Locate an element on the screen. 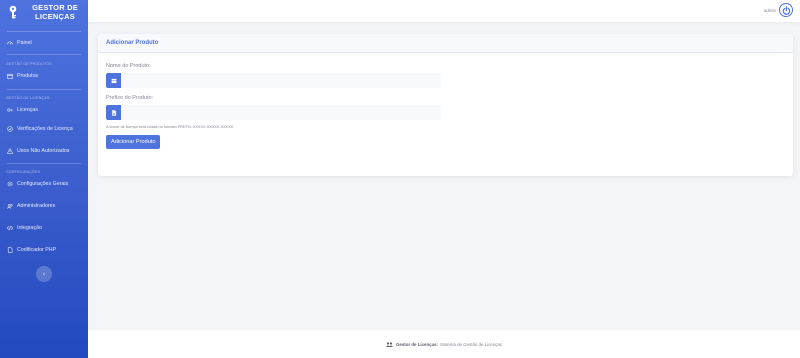  sidebar-item-administradores: Administradores is located at coordinates (44, 206).